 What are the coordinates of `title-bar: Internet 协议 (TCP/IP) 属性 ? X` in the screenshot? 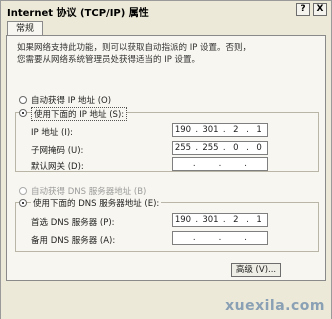 It's located at (166, 10).